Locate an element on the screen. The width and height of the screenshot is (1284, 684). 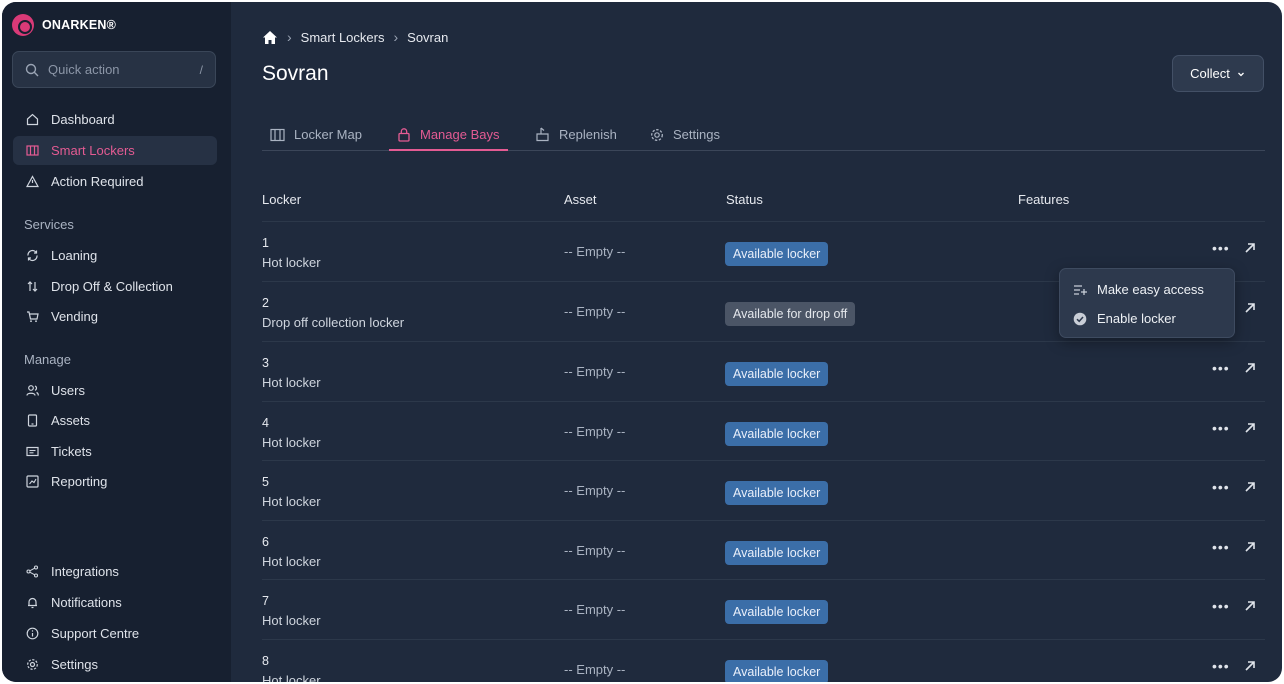
tab-label: Manage Bays is located at coordinates (460, 134).